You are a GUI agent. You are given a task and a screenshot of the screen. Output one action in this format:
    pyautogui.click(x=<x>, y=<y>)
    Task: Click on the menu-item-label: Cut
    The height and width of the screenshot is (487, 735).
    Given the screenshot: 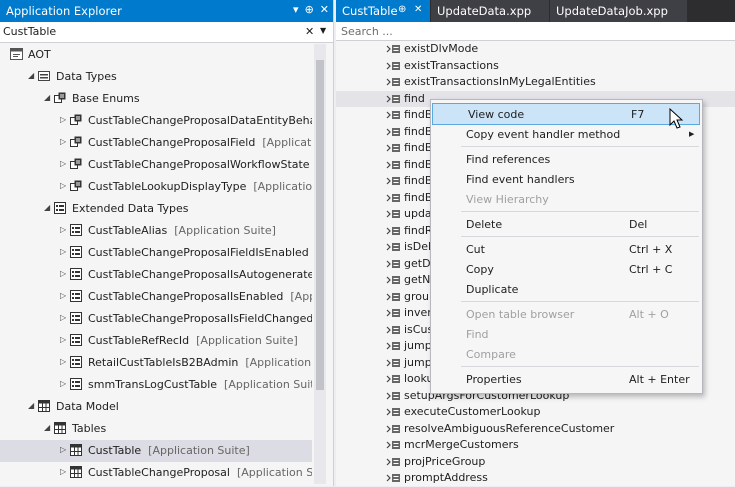 What is the action you would take?
    pyautogui.click(x=475, y=249)
    